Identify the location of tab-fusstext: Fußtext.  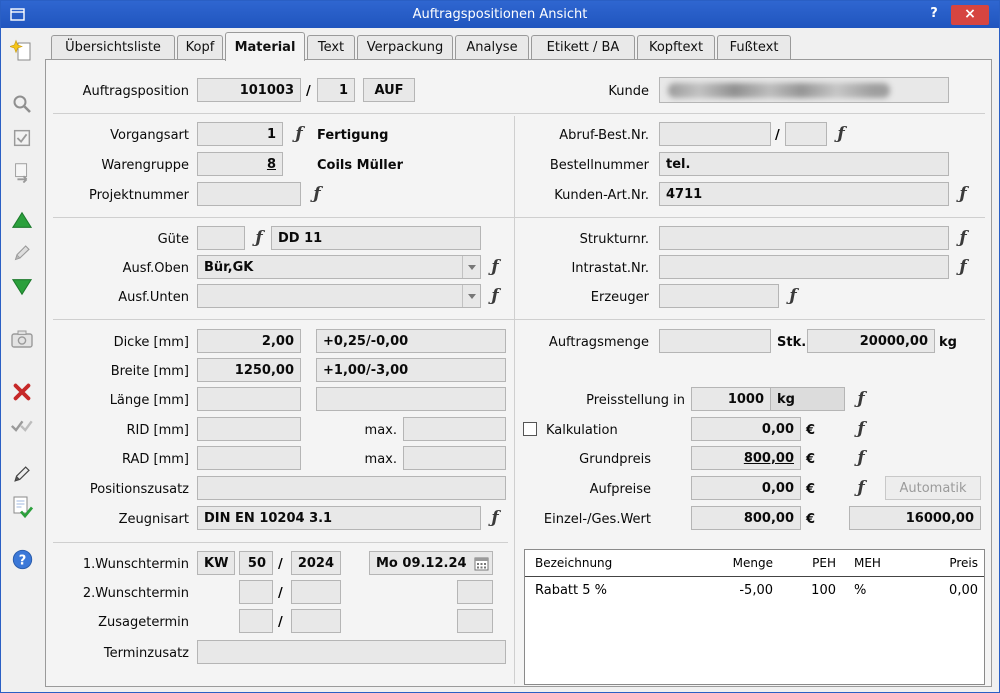
(754, 47).